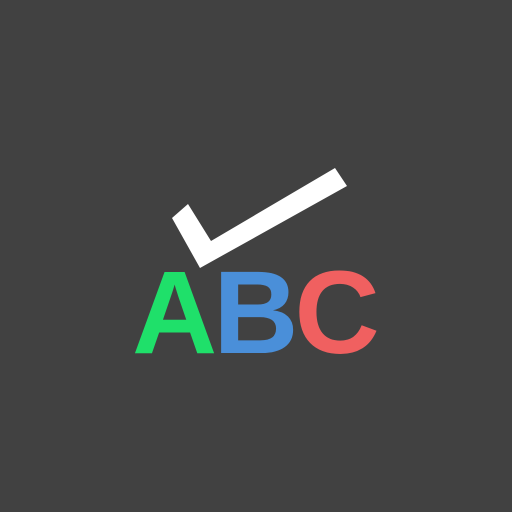  I want to click on abc-letters: A B C, so click(256, 313).